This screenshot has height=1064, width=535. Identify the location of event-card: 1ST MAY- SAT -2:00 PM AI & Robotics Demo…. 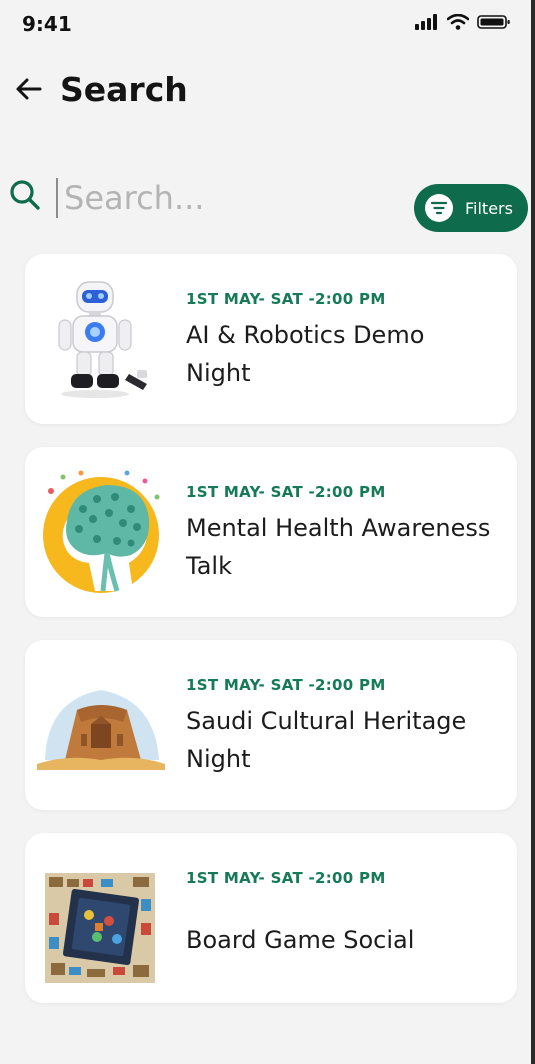
(271, 339).